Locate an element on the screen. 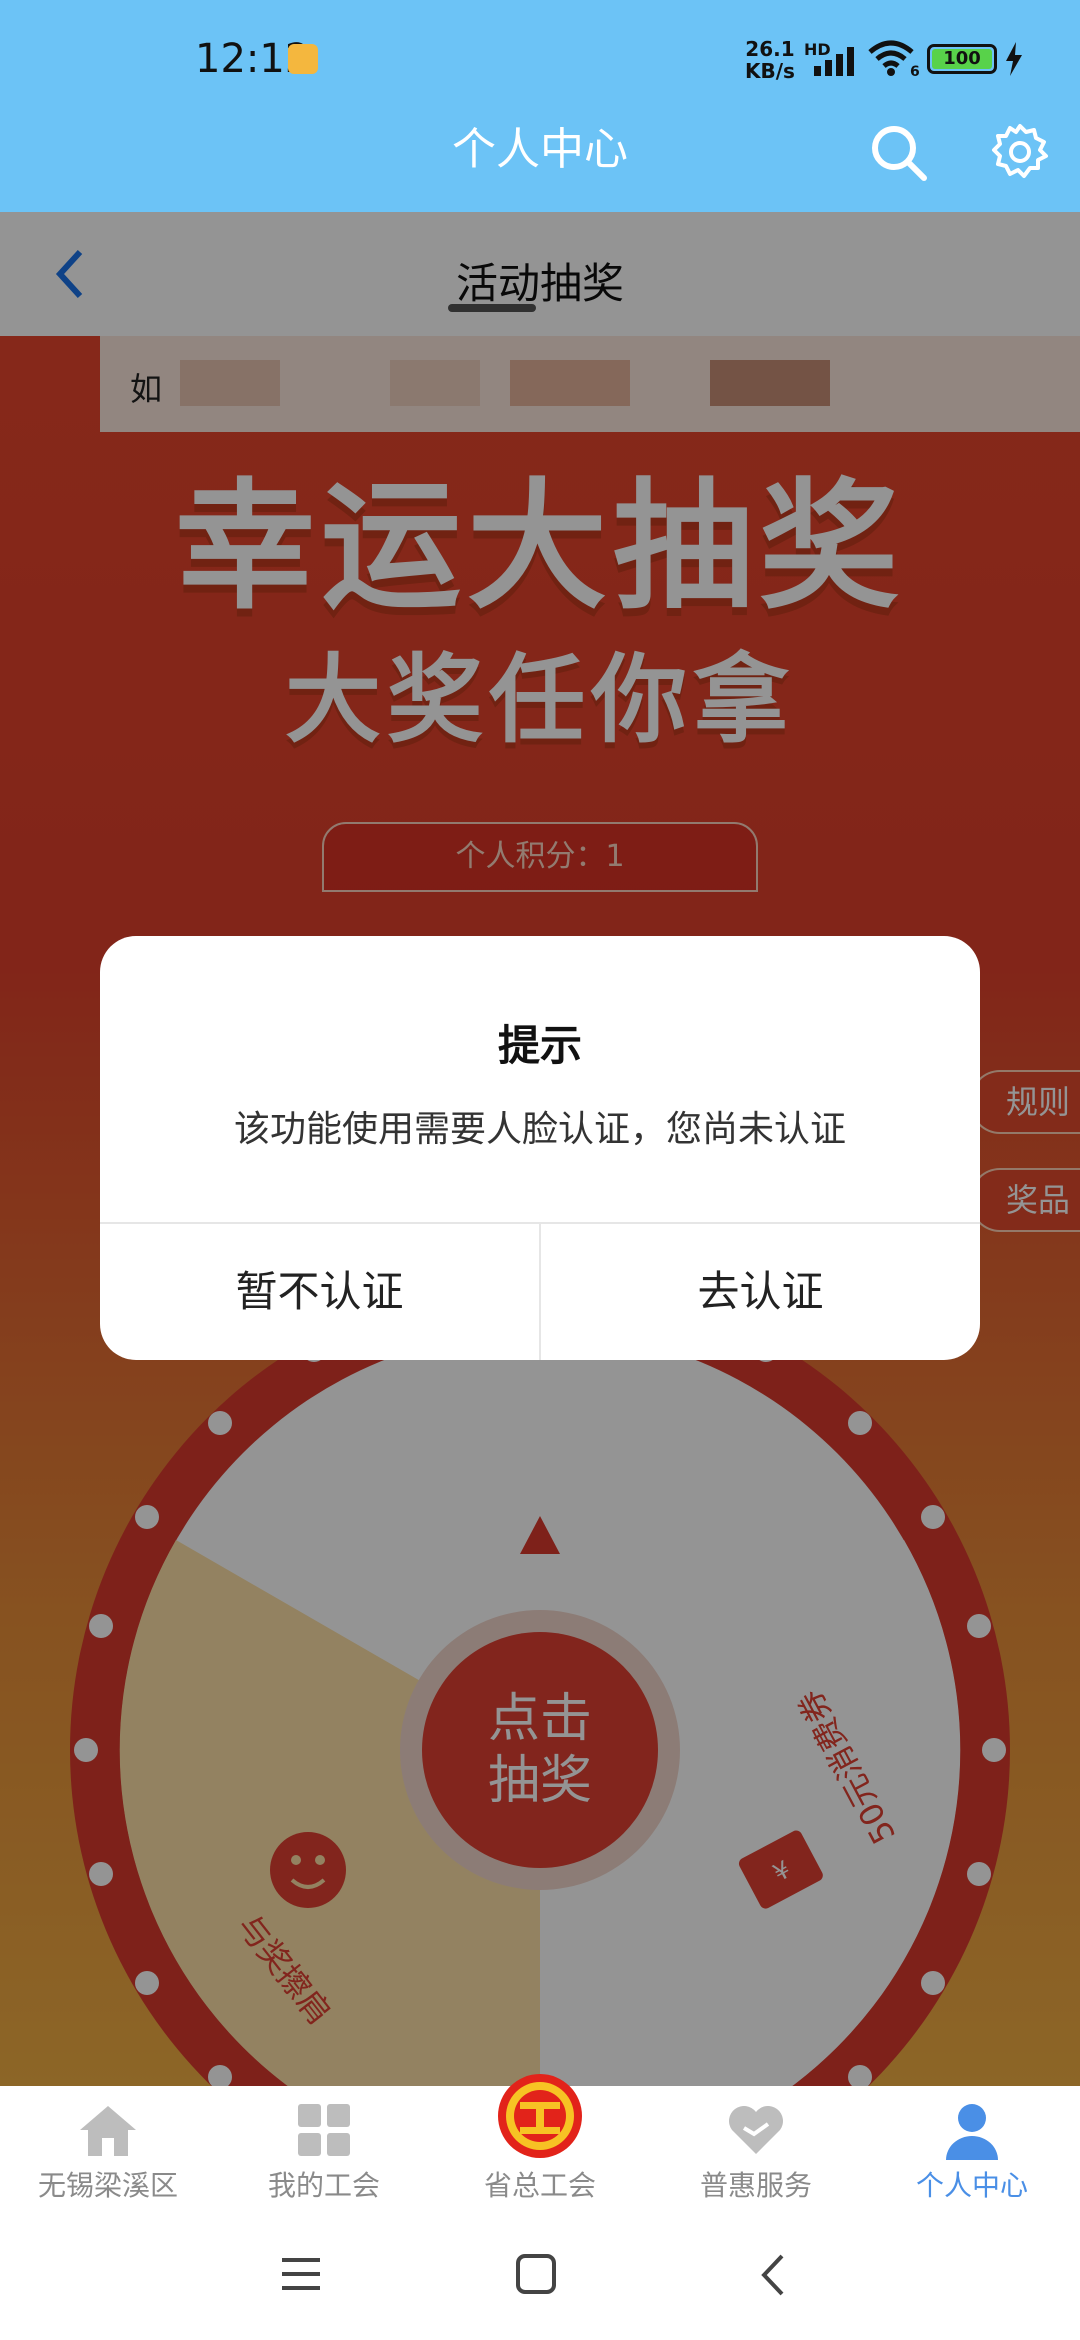 This screenshot has height=2340, width=1080. dialog-message: 该功能使用需要人脸认证，您尚未认证 is located at coordinates (539, 1129).